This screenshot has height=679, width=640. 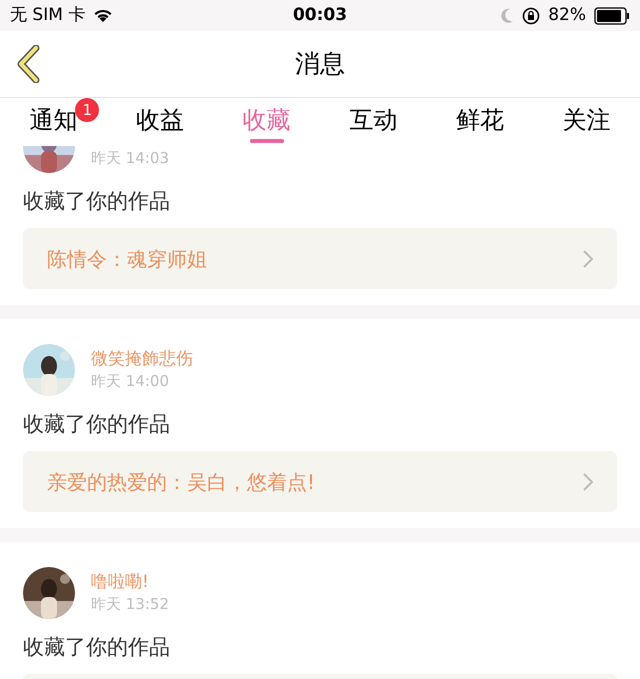 I want to click on rotation-lock-icon, so click(x=531, y=15).